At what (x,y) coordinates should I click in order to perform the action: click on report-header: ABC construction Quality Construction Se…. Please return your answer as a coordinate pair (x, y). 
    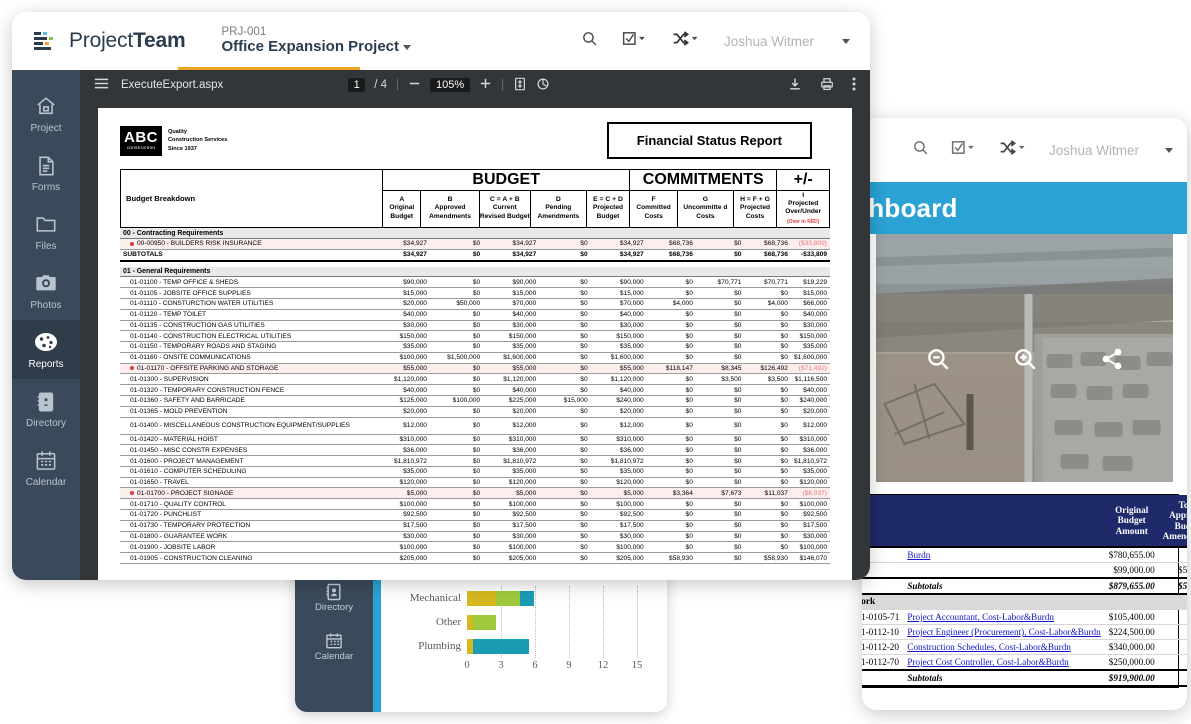
    Looking at the image, I should click on (475, 140).